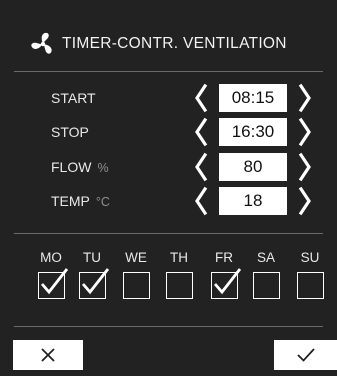 This screenshot has width=337, height=376. I want to click on setting-row-stop: STOP 16:30, so click(168, 132).